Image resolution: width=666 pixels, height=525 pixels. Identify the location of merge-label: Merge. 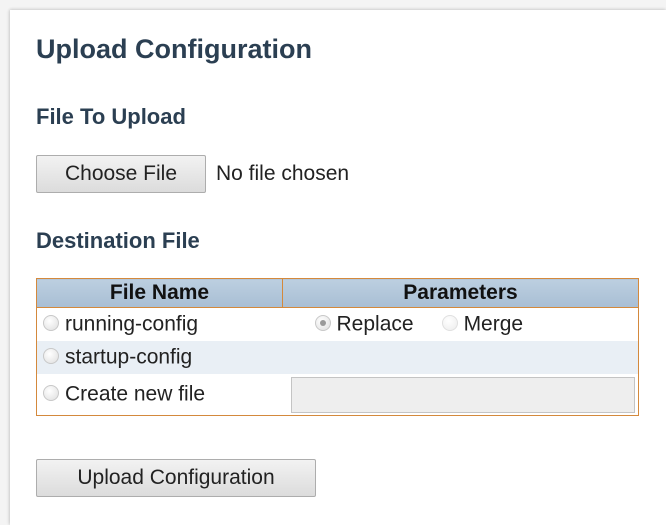
(493, 324).